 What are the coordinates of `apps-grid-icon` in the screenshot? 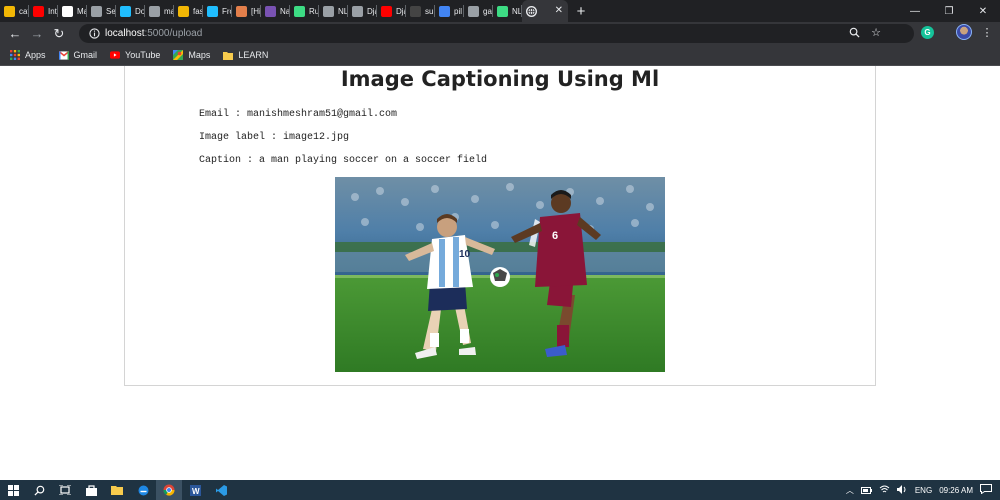 It's located at (15, 55).